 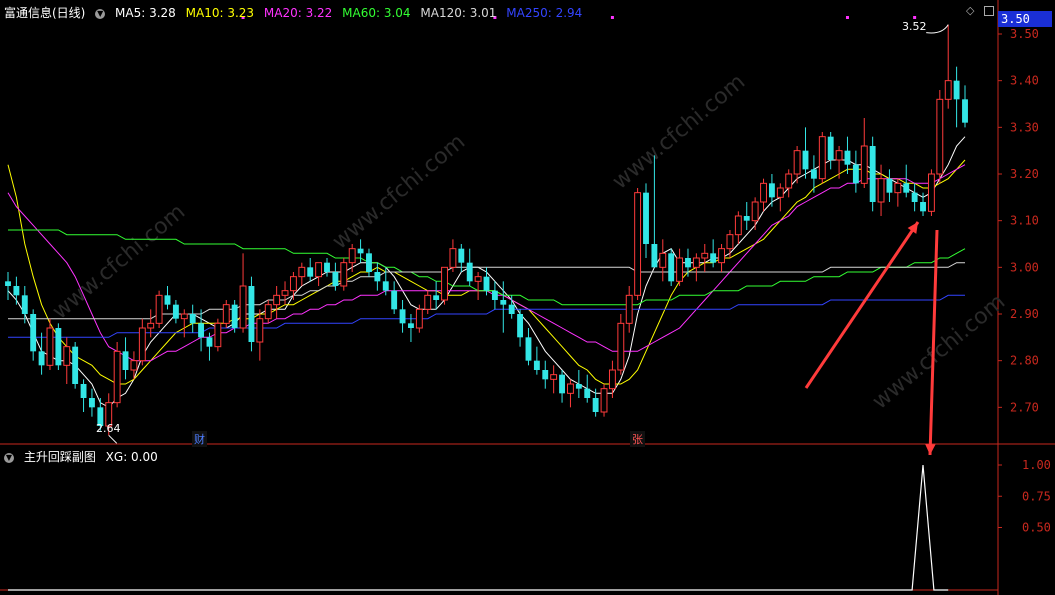 What do you see at coordinates (1024, 34) in the screenshot?
I see `y-tick-label: 3.50` at bounding box center [1024, 34].